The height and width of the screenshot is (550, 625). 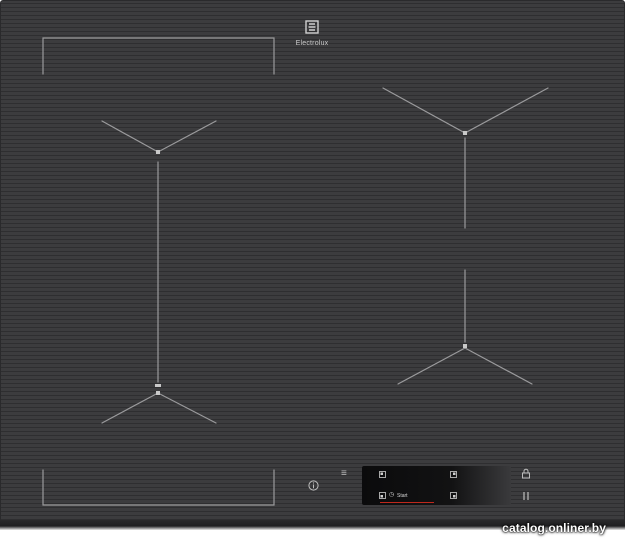 I want to click on zone-top-left-icon, so click(x=382, y=474).